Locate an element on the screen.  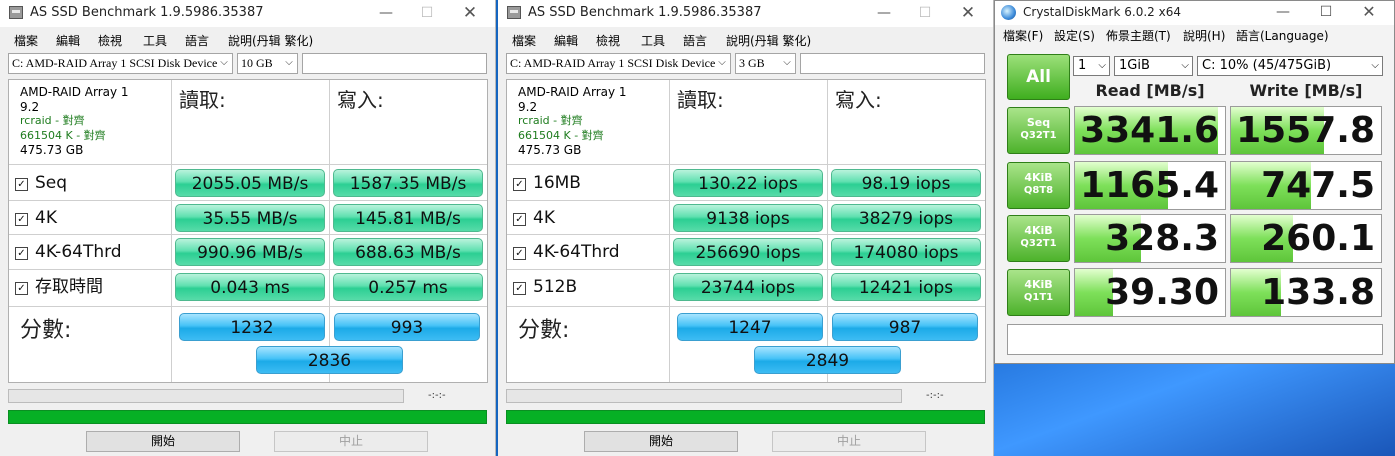
read-value: 328.3 is located at coordinates (1162, 238).